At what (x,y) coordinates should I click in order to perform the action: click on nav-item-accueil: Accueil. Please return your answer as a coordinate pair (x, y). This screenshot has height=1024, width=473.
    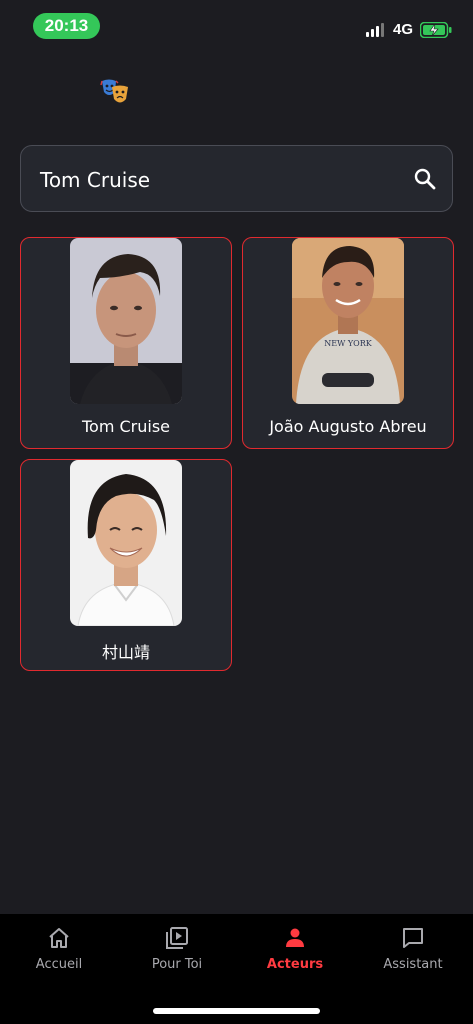
    Looking at the image, I should click on (59, 954).